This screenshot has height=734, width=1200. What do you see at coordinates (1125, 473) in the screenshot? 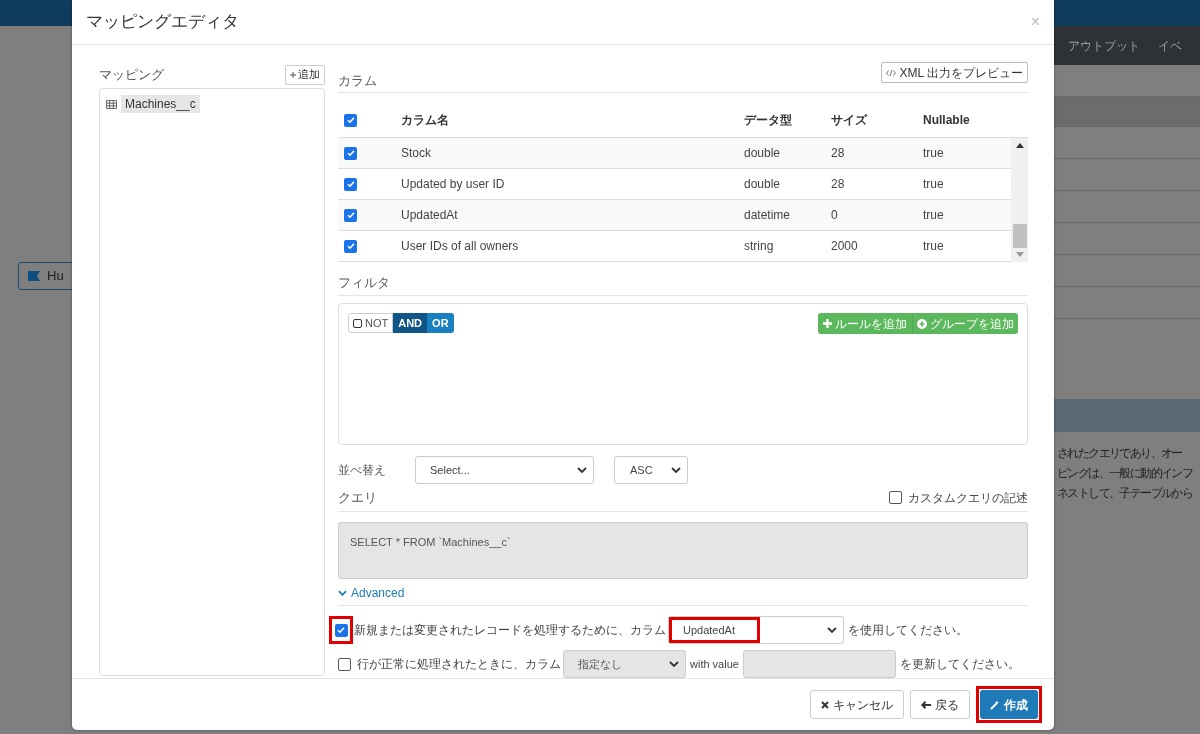
I see `description-text: ピングは、一般に動的インフ` at bounding box center [1125, 473].